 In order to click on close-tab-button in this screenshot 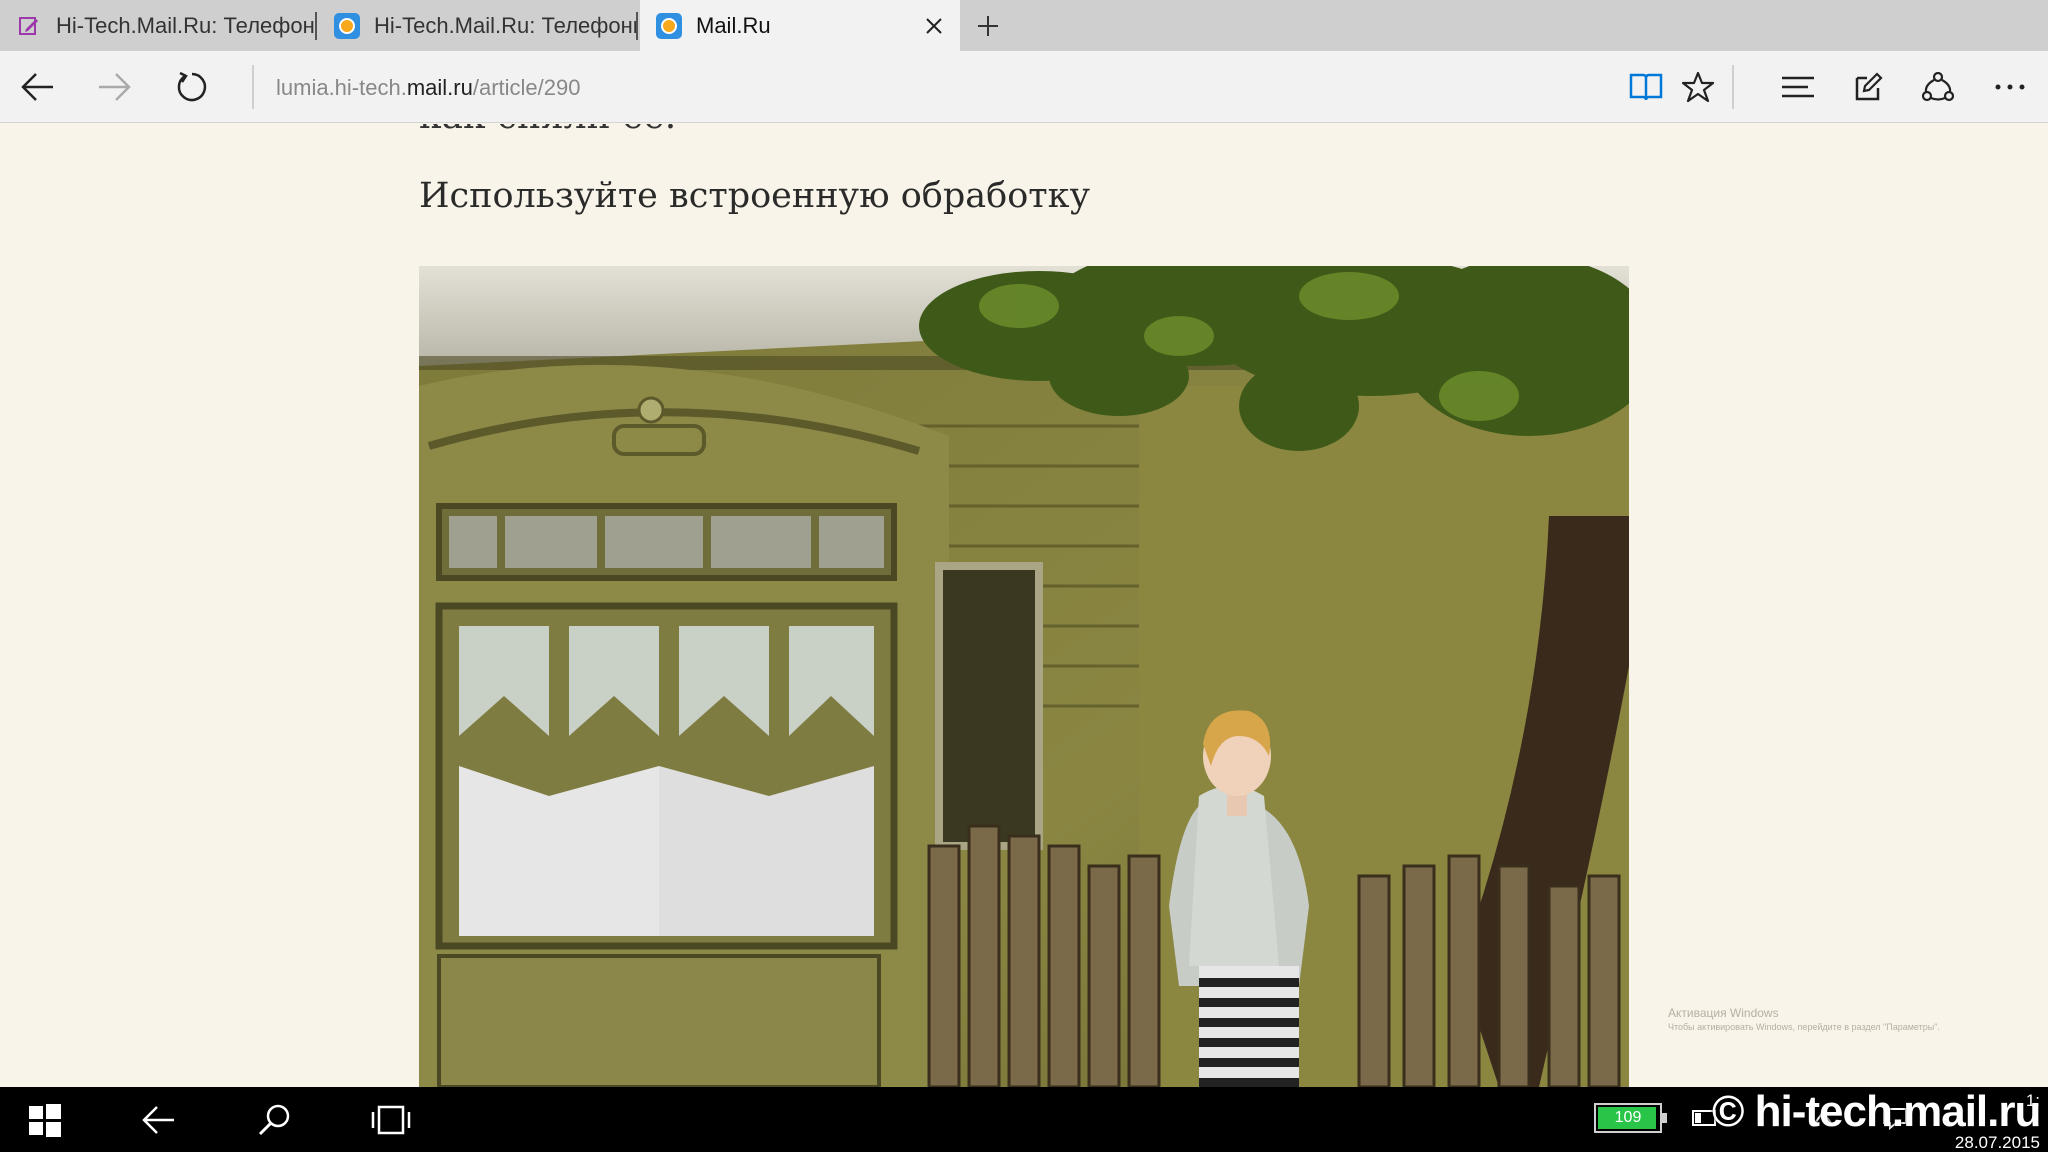, I will do `click(934, 26)`.